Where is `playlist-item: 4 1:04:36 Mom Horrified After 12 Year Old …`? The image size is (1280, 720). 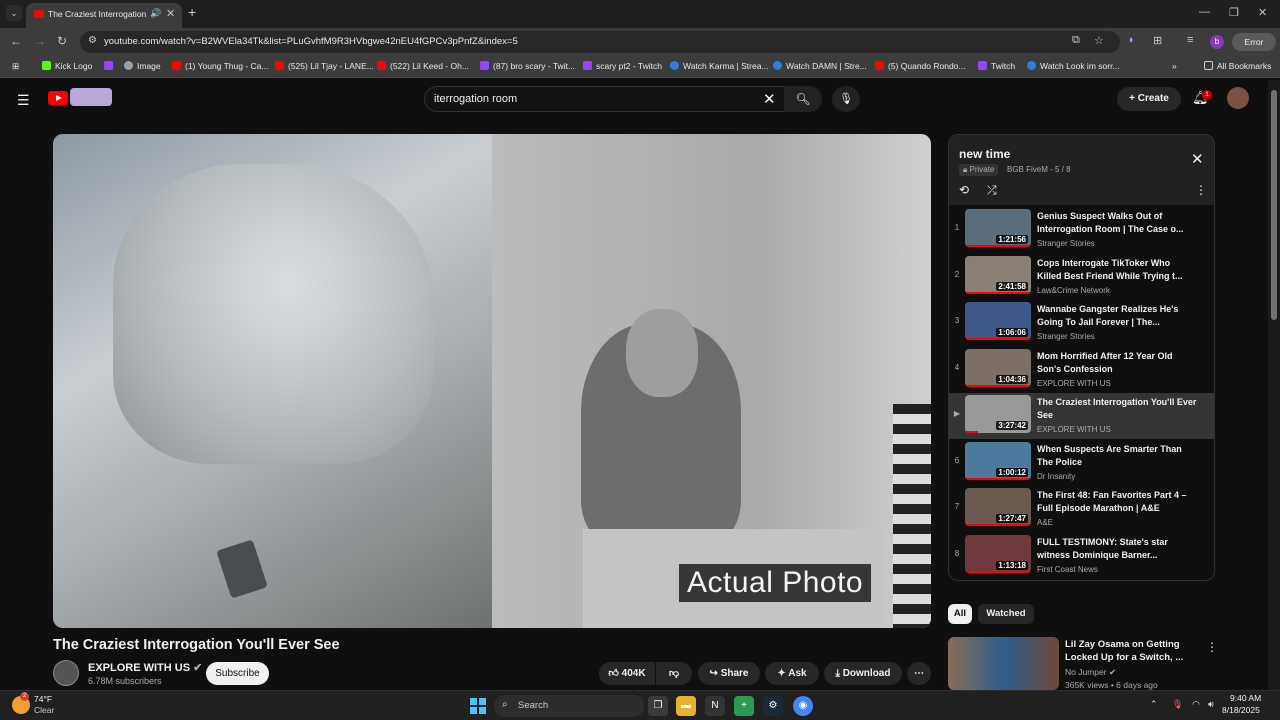
playlist-item: 4 1:04:36 Mom Horrified After 12 Year Old … is located at coordinates (1081, 370).